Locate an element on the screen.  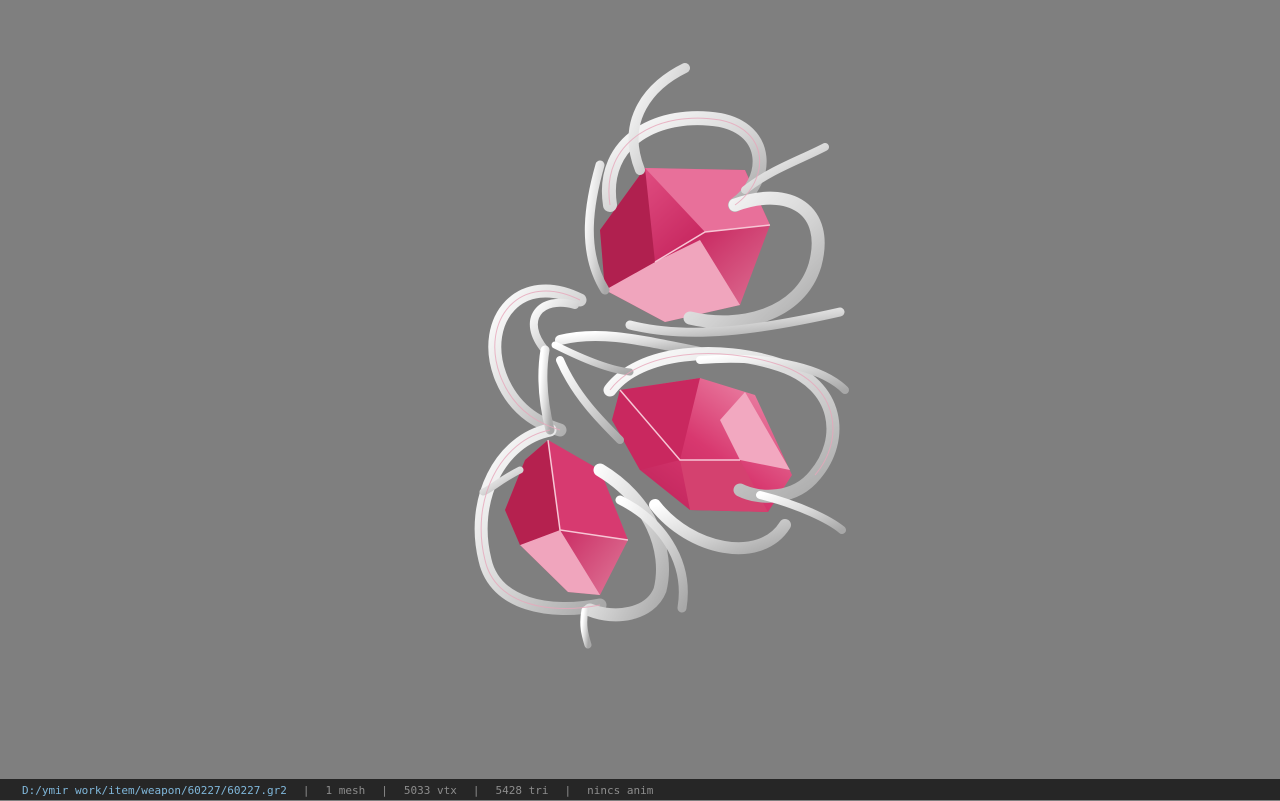
triangle-count: 5428 tri is located at coordinates (522, 790).